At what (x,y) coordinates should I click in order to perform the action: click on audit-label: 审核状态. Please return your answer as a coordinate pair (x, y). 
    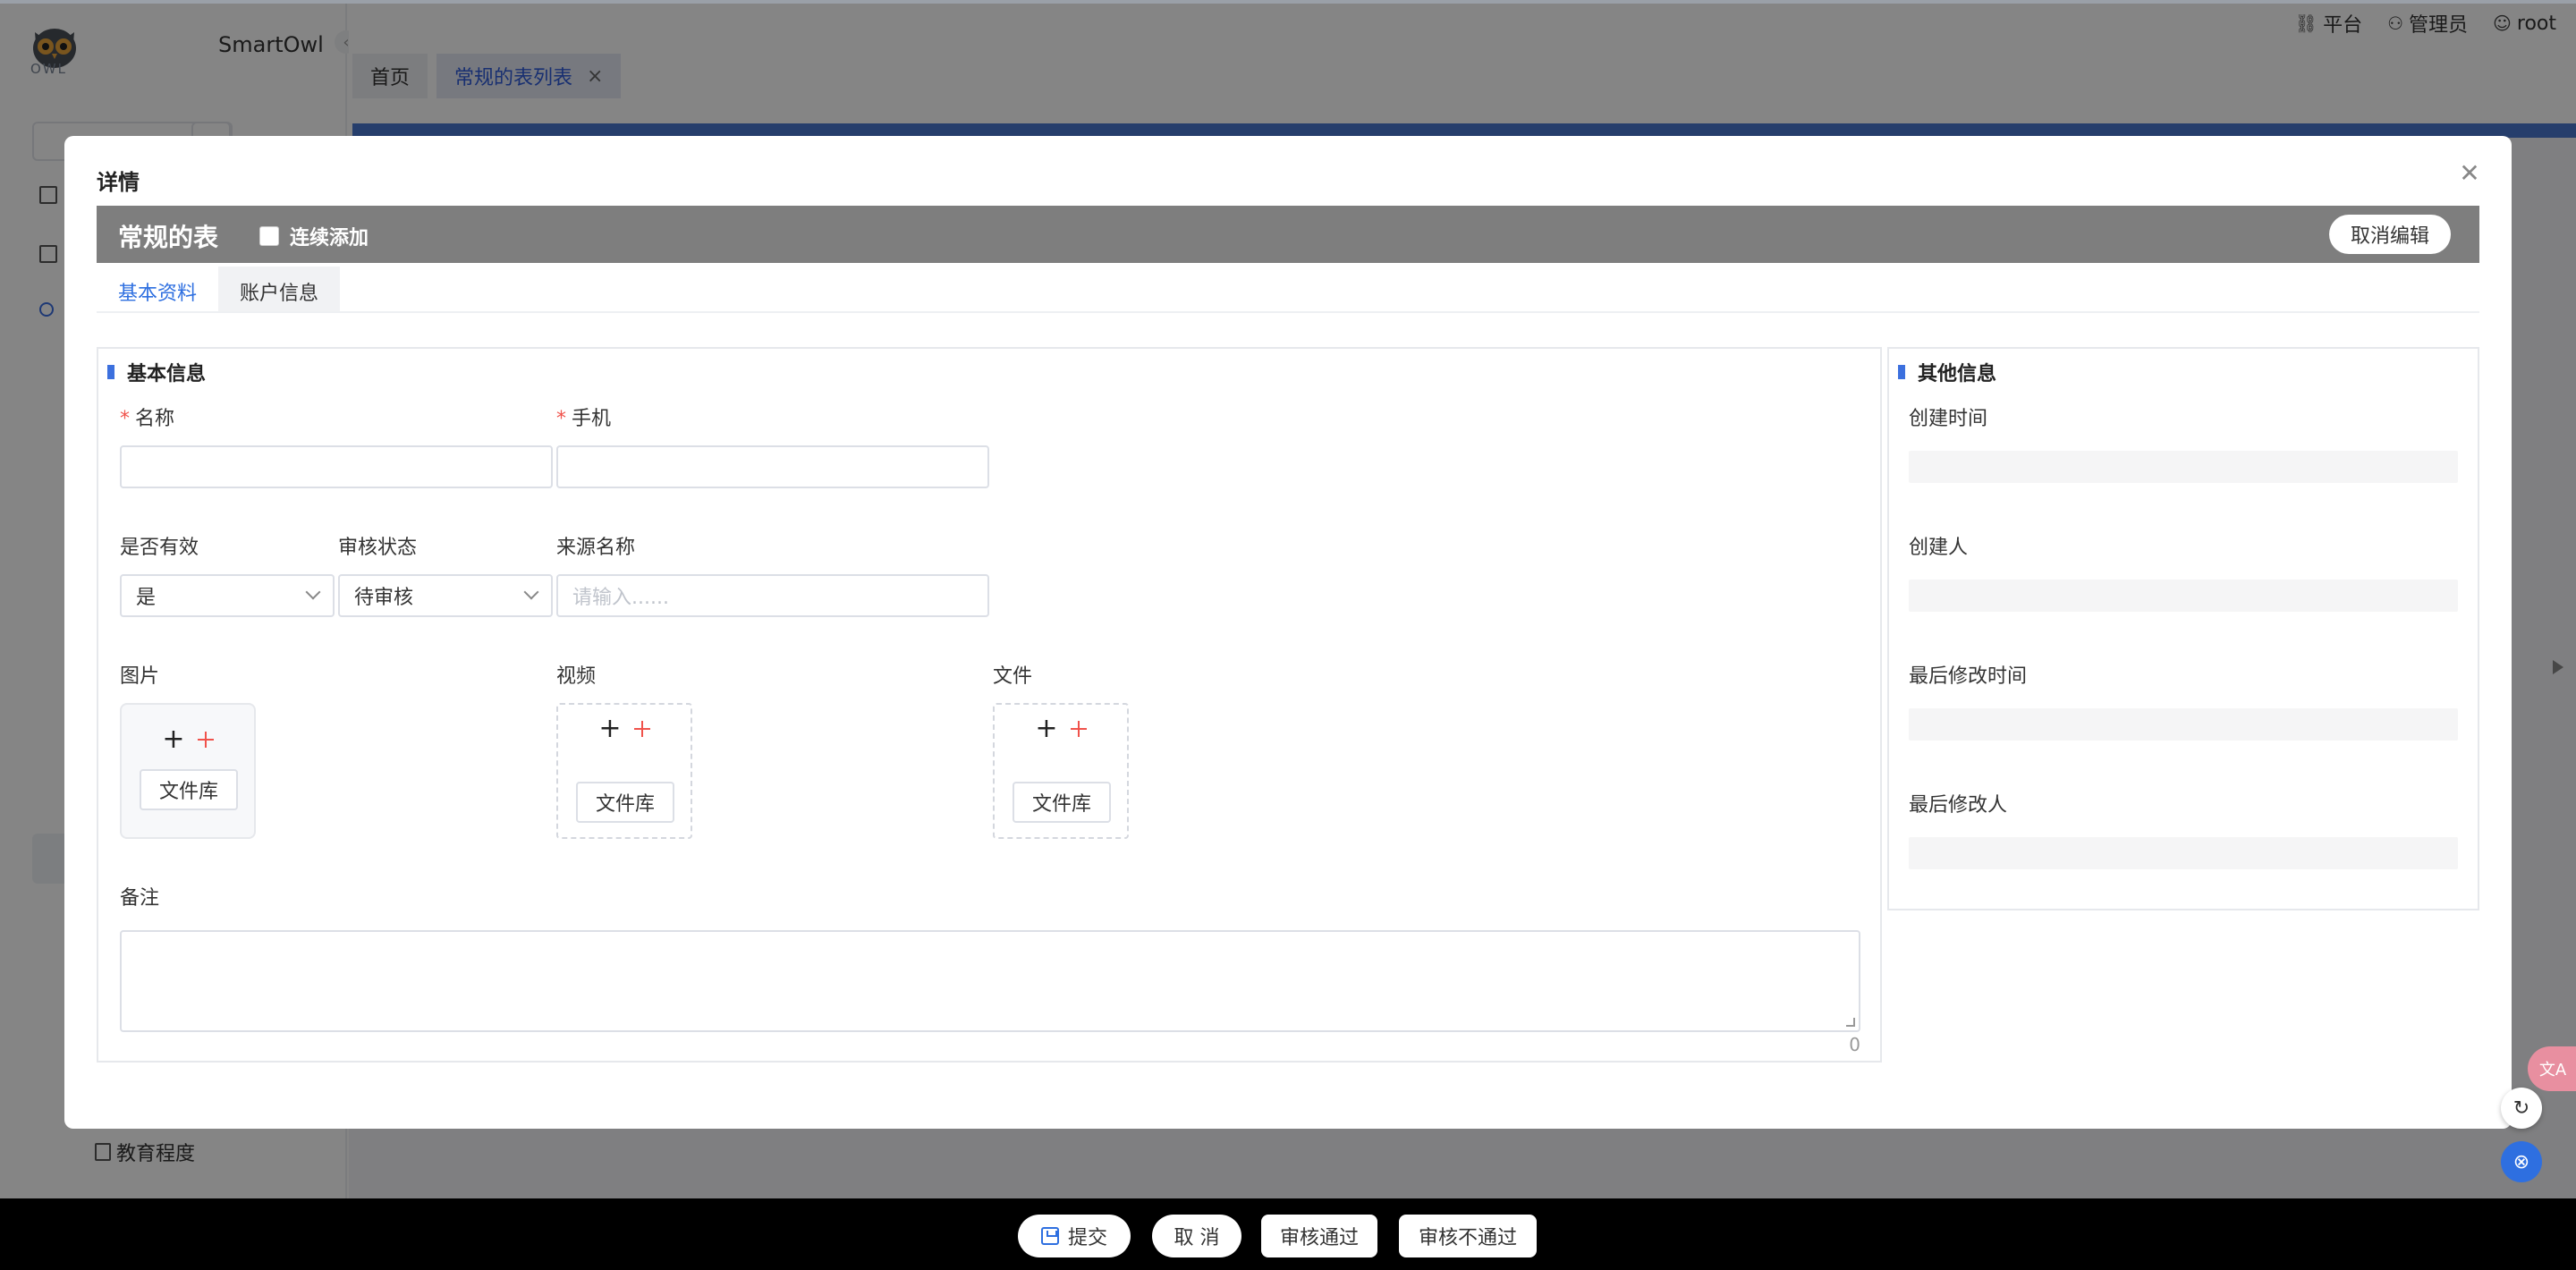
    Looking at the image, I should click on (378, 548).